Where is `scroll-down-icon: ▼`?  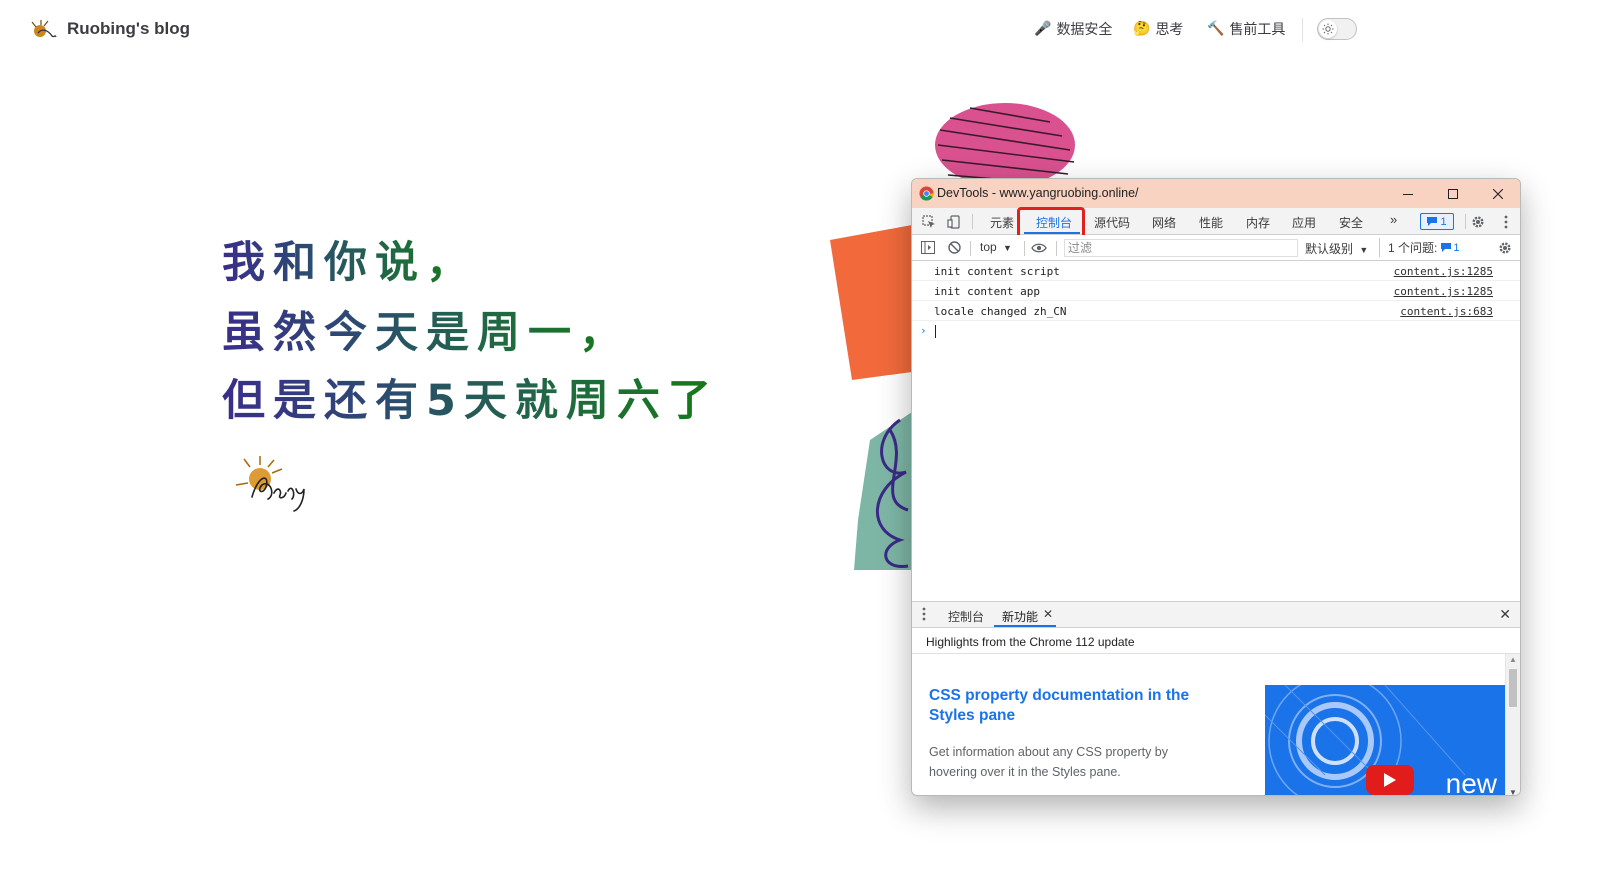 scroll-down-icon: ▼ is located at coordinates (1513, 791).